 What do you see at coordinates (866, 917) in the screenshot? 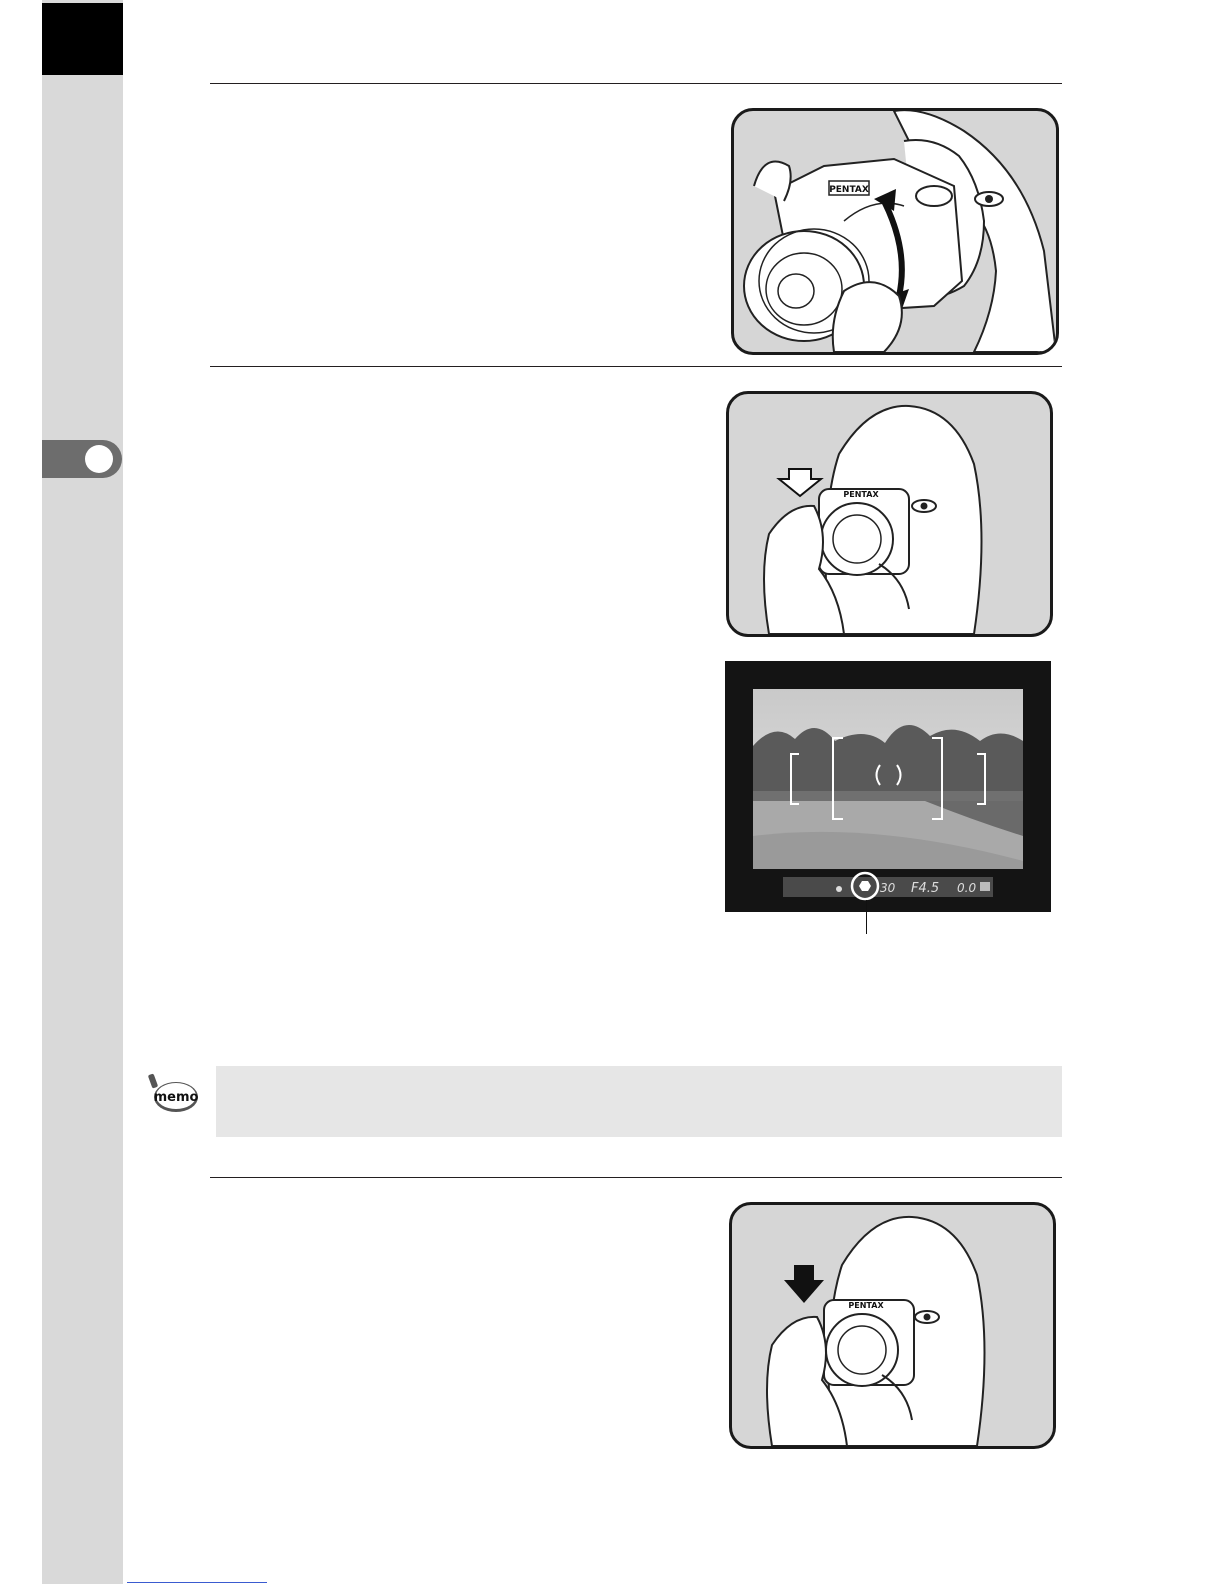
I see `callout-line` at bounding box center [866, 917].